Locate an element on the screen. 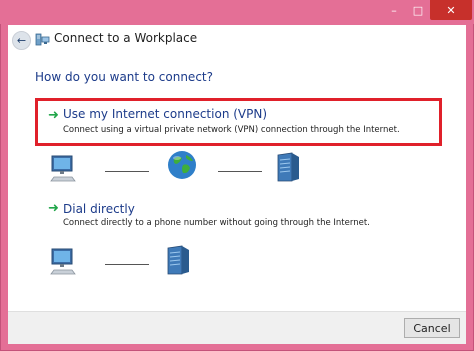 The width and height of the screenshot is (474, 351). network-app-icon is located at coordinates (42, 39).